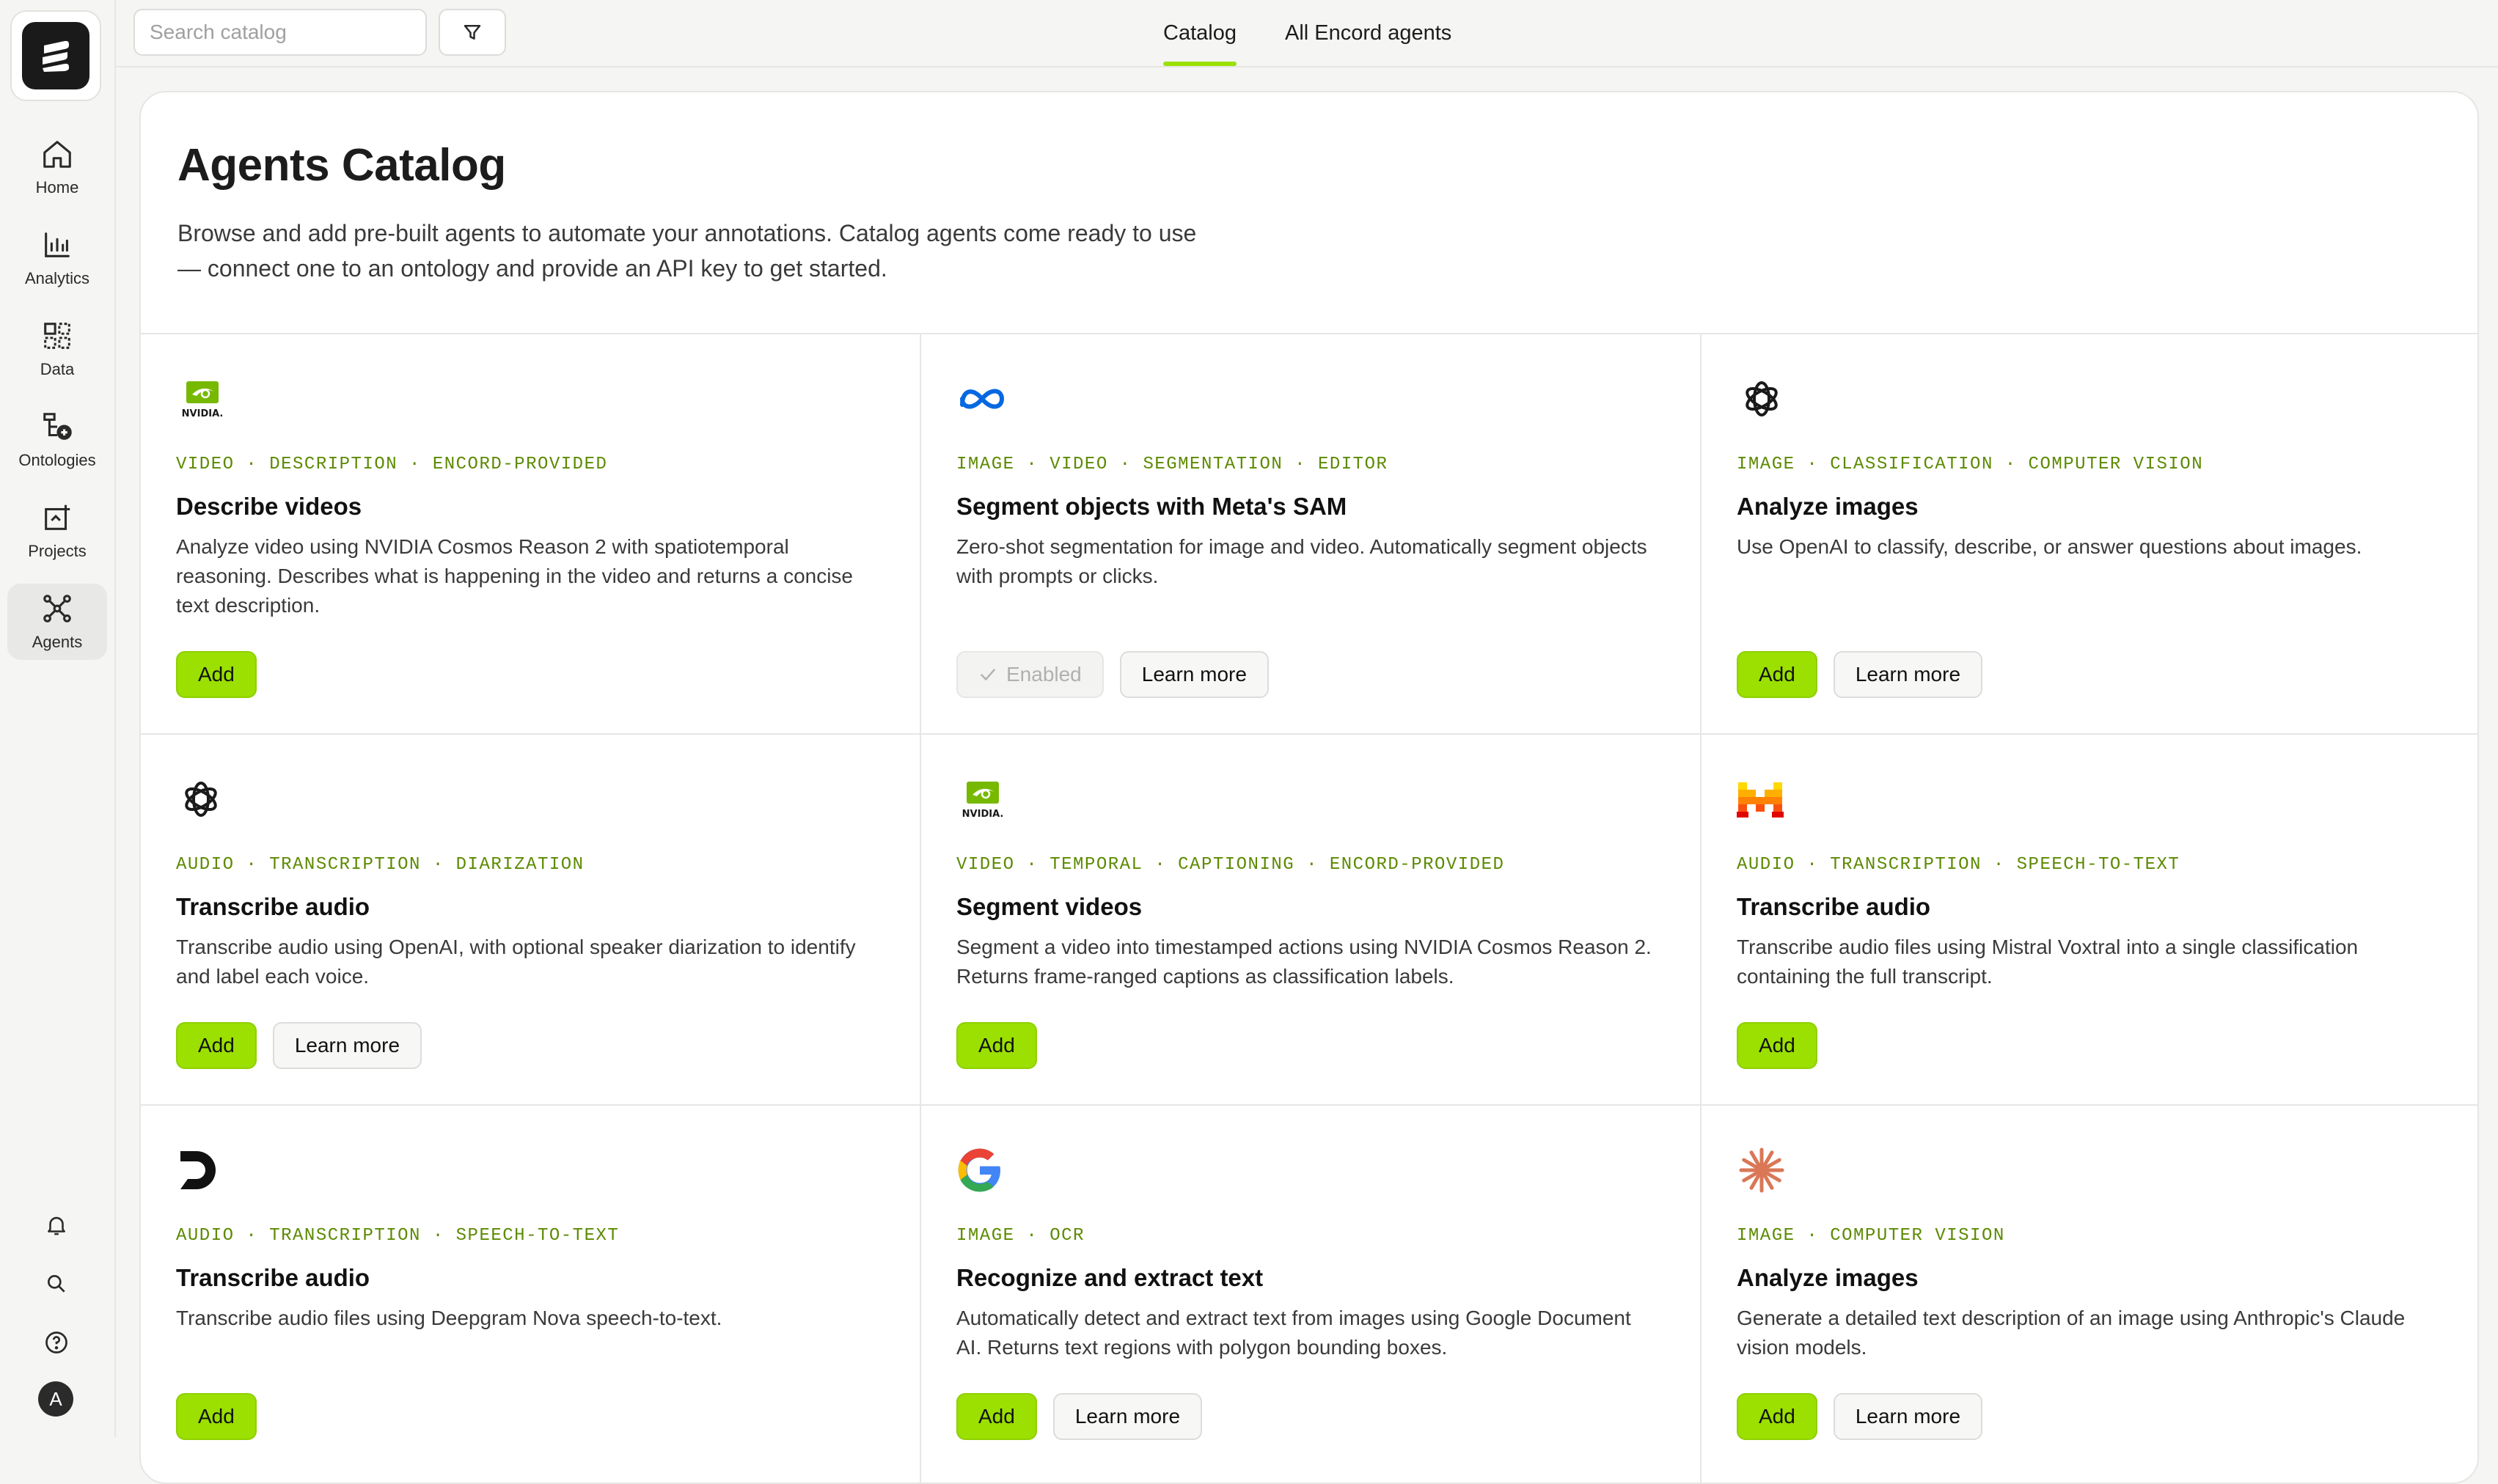 The height and width of the screenshot is (1484, 2498). I want to click on filter-button, so click(473, 32).